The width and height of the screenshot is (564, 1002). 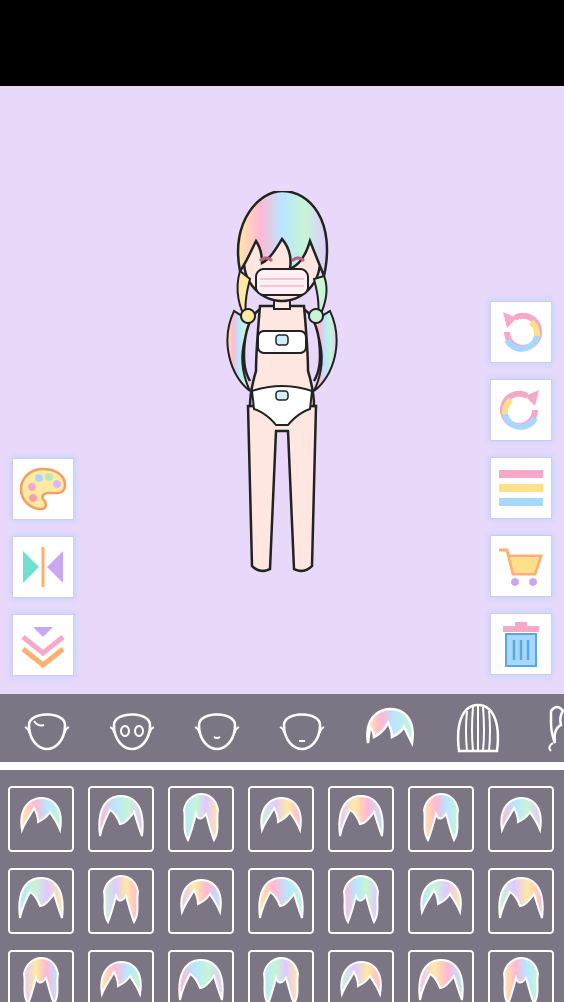 What do you see at coordinates (282, 43) in the screenshot?
I see `top-black-bar` at bounding box center [282, 43].